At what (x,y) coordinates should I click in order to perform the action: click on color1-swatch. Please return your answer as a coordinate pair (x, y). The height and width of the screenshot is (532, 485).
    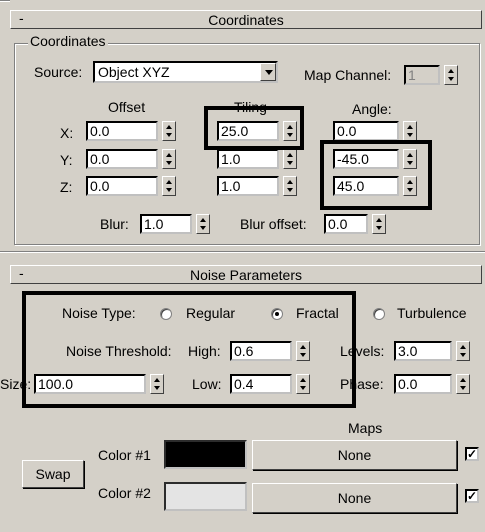
    Looking at the image, I should click on (205, 454).